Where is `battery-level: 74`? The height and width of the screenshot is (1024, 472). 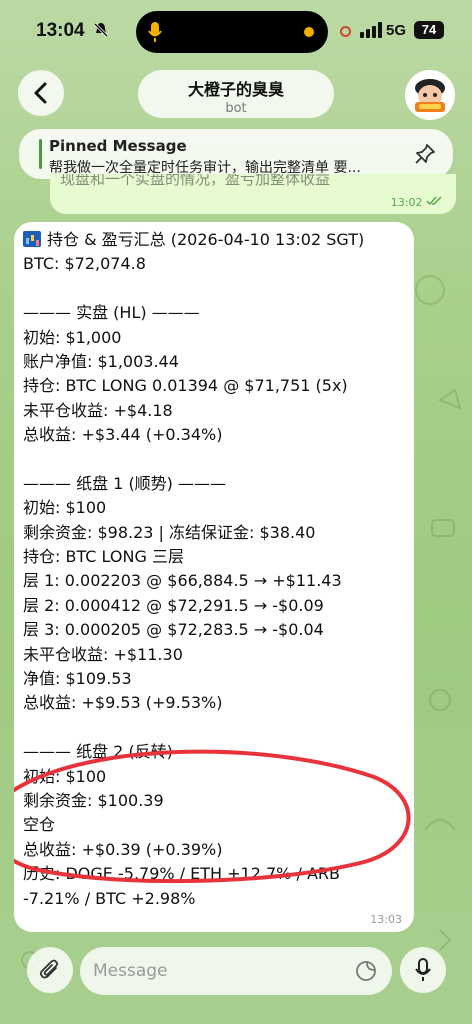
battery-level: 74 is located at coordinates (429, 30).